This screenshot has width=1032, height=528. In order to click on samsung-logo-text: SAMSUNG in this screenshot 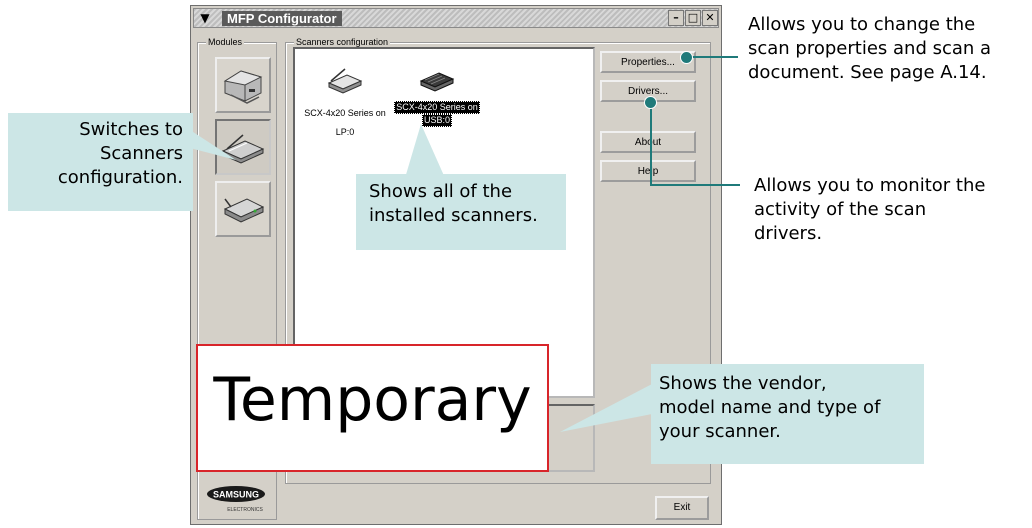, I will do `click(236, 495)`.